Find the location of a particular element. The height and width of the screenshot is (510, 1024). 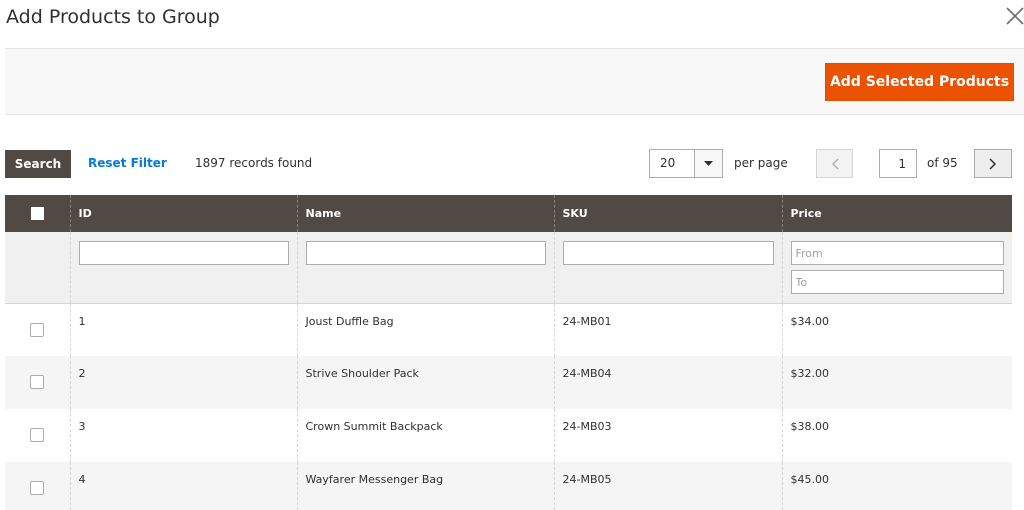

column-header-select is located at coordinates (37, 213).